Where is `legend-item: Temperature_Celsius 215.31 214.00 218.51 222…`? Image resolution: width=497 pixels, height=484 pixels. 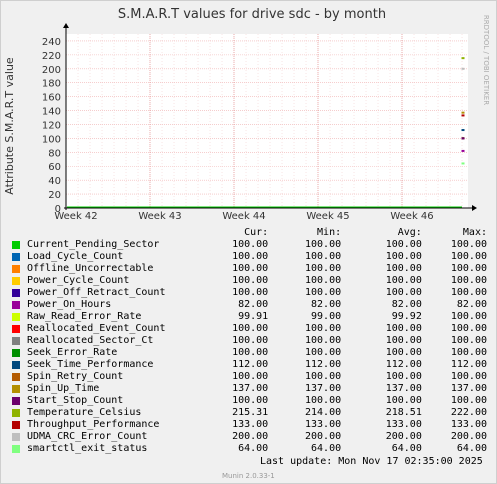
legend-item: Temperature_Celsius 215.31 214.00 218.51 222… is located at coordinates (249, 413).